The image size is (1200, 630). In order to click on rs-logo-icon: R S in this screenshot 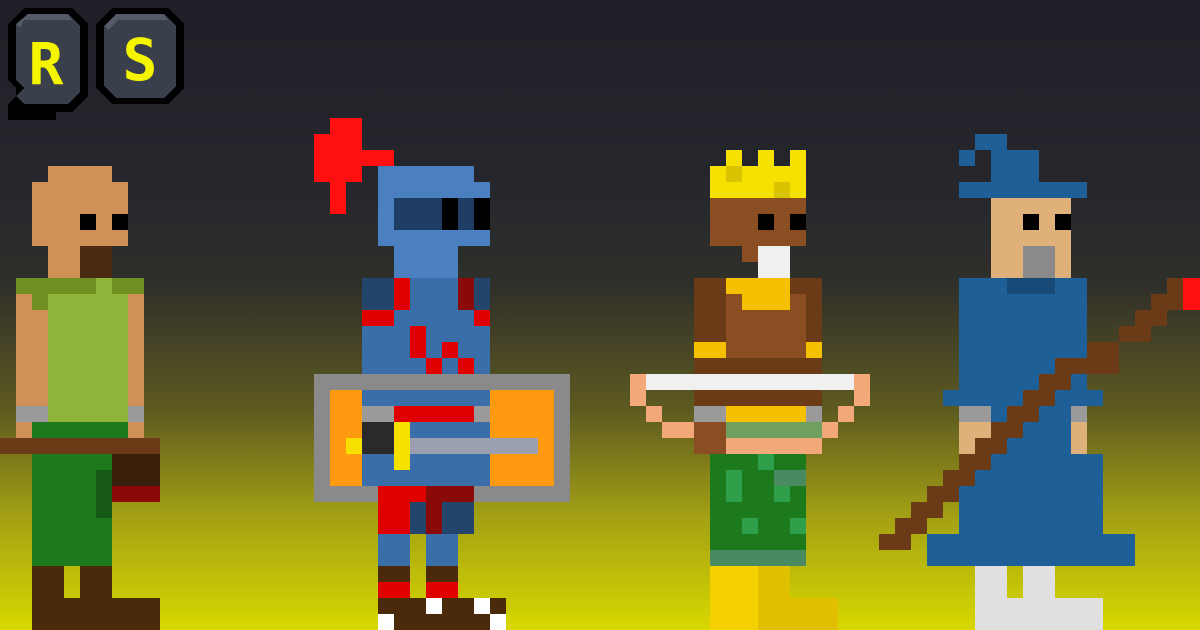, I will do `click(96, 64)`.